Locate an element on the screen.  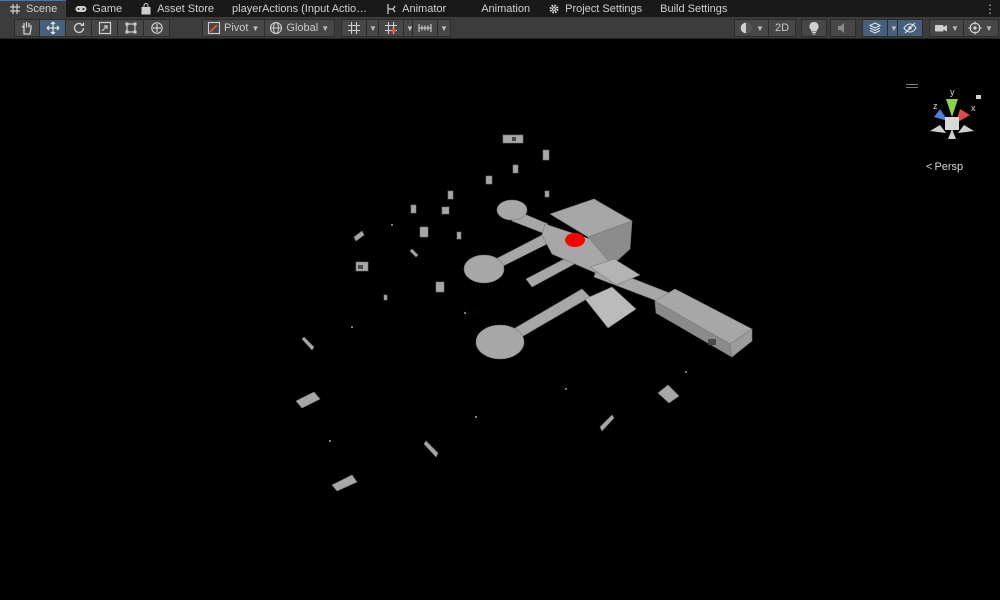
gizmo-x-label: x is located at coordinates (973, 108).